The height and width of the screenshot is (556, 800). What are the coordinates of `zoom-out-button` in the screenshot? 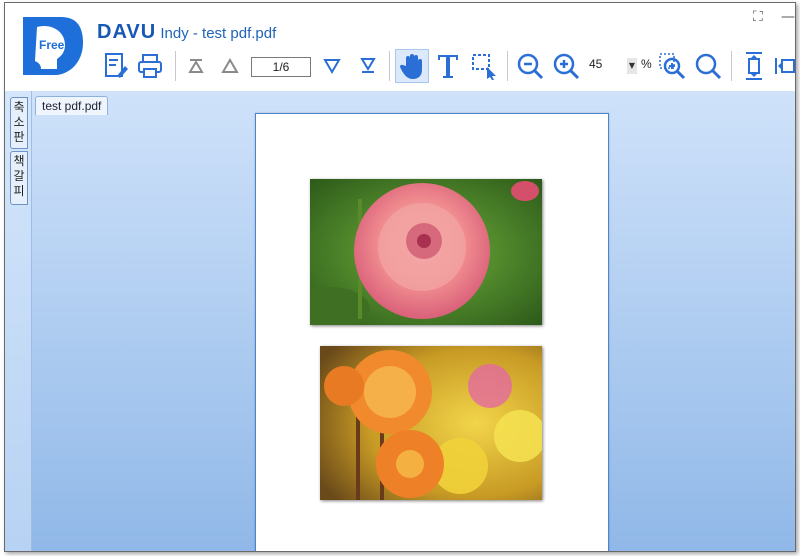 It's located at (530, 66).